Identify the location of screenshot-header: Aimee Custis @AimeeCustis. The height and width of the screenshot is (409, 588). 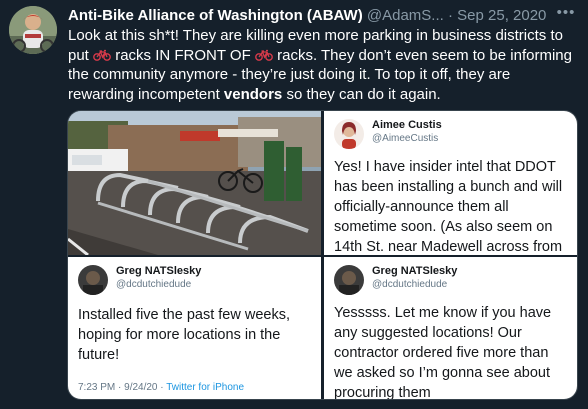
(454, 135).